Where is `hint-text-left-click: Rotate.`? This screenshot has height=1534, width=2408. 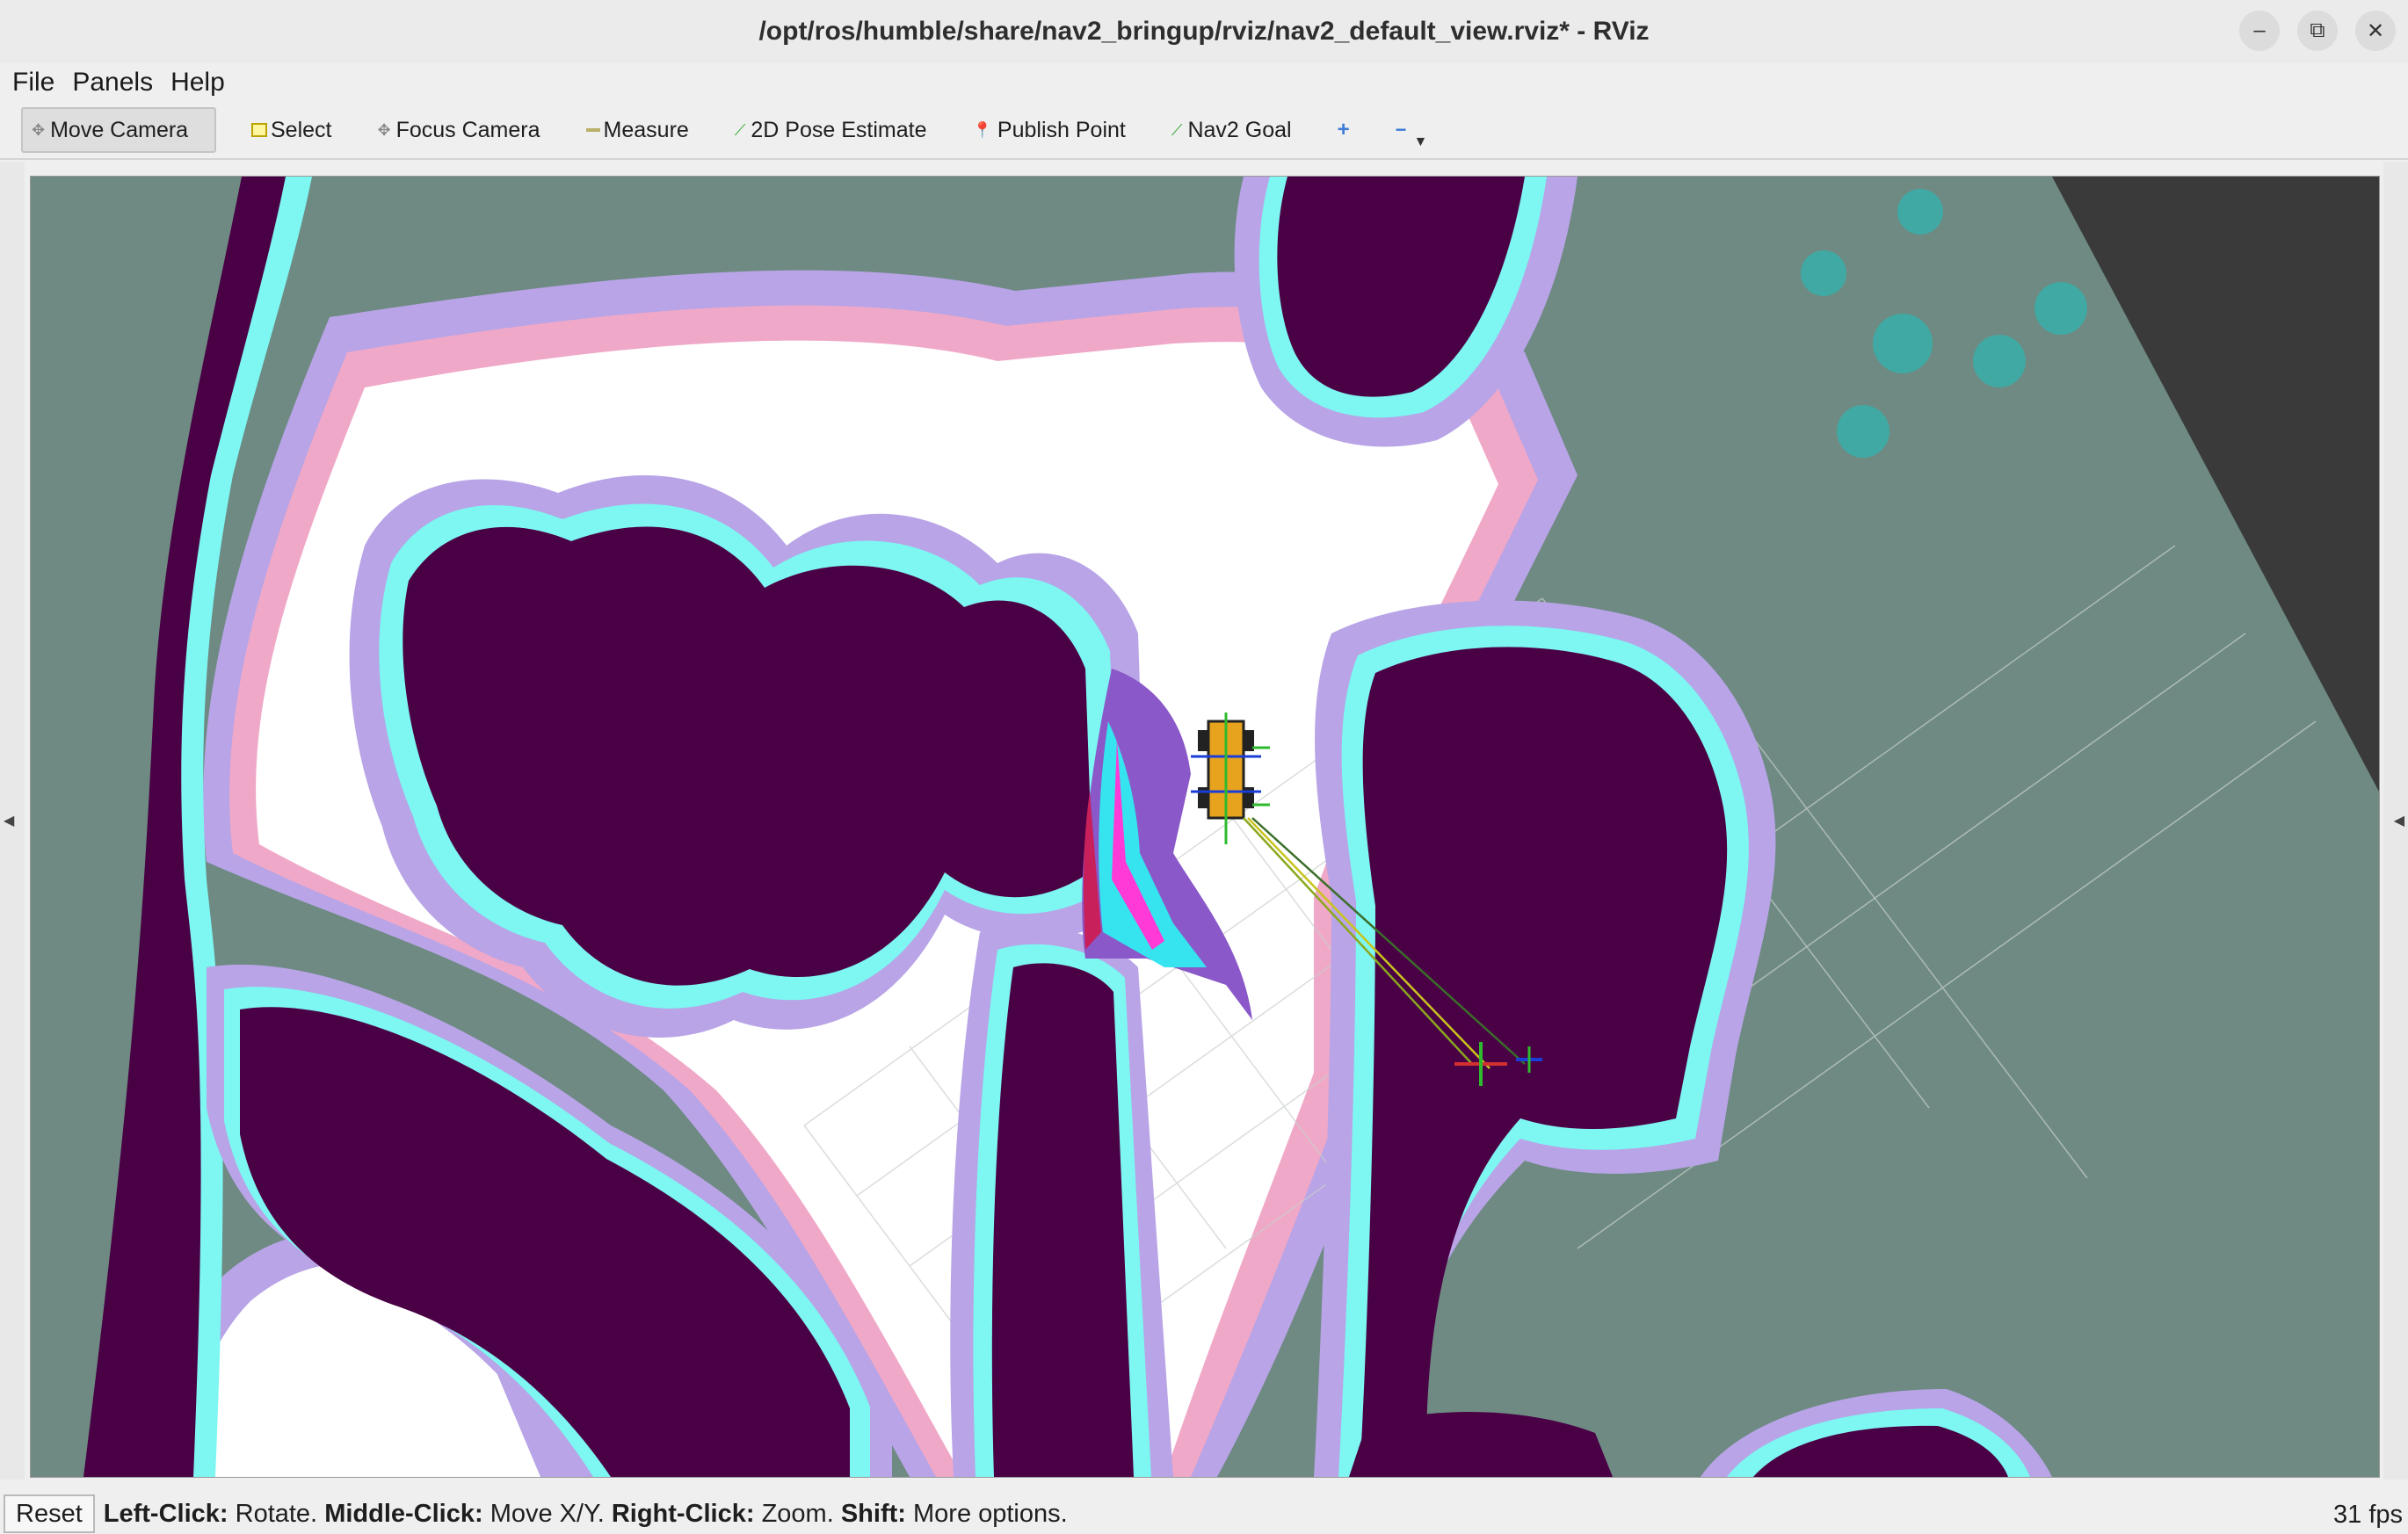 hint-text-left-click: Rotate. is located at coordinates (276, 1513).